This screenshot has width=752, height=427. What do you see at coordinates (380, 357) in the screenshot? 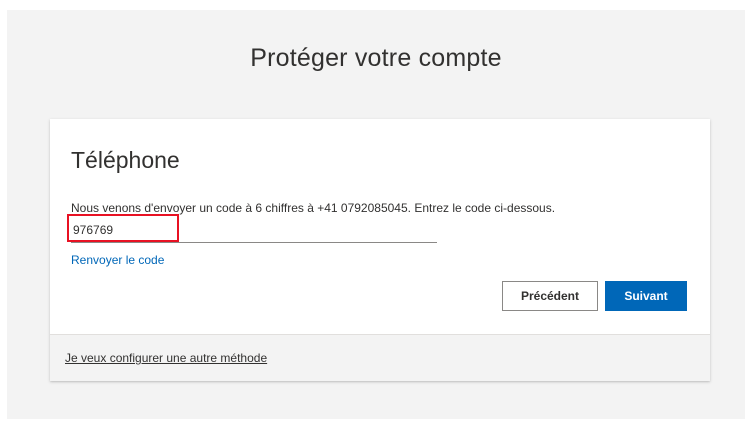
I see `card-footer: Je veux configurer une autre méthode` at bounding box center [380, 357].